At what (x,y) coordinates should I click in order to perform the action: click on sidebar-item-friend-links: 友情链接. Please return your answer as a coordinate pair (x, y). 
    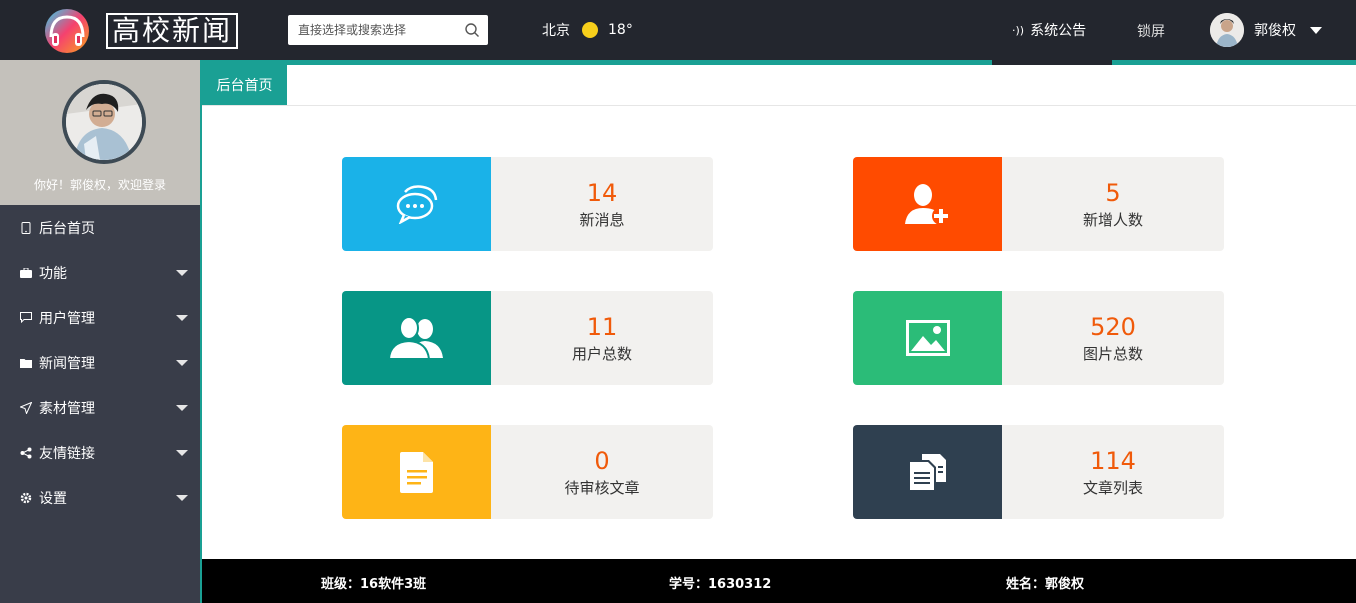
    Looking at the image, I should click on (100, 452).